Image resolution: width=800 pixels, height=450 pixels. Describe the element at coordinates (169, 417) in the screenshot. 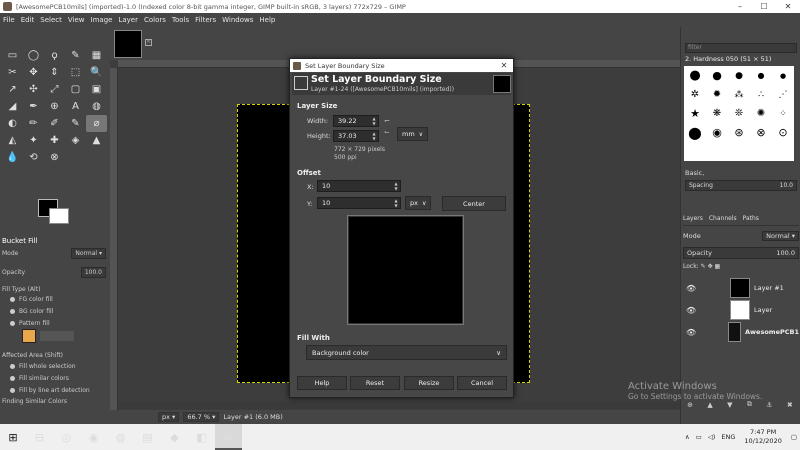

I see `unit-select: px ▾` at that location.